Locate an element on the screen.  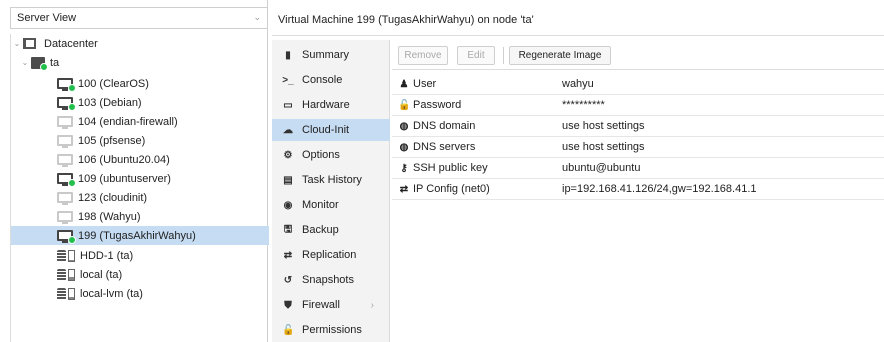
menu-item-label: Summary is located at coordinates (326, 55).